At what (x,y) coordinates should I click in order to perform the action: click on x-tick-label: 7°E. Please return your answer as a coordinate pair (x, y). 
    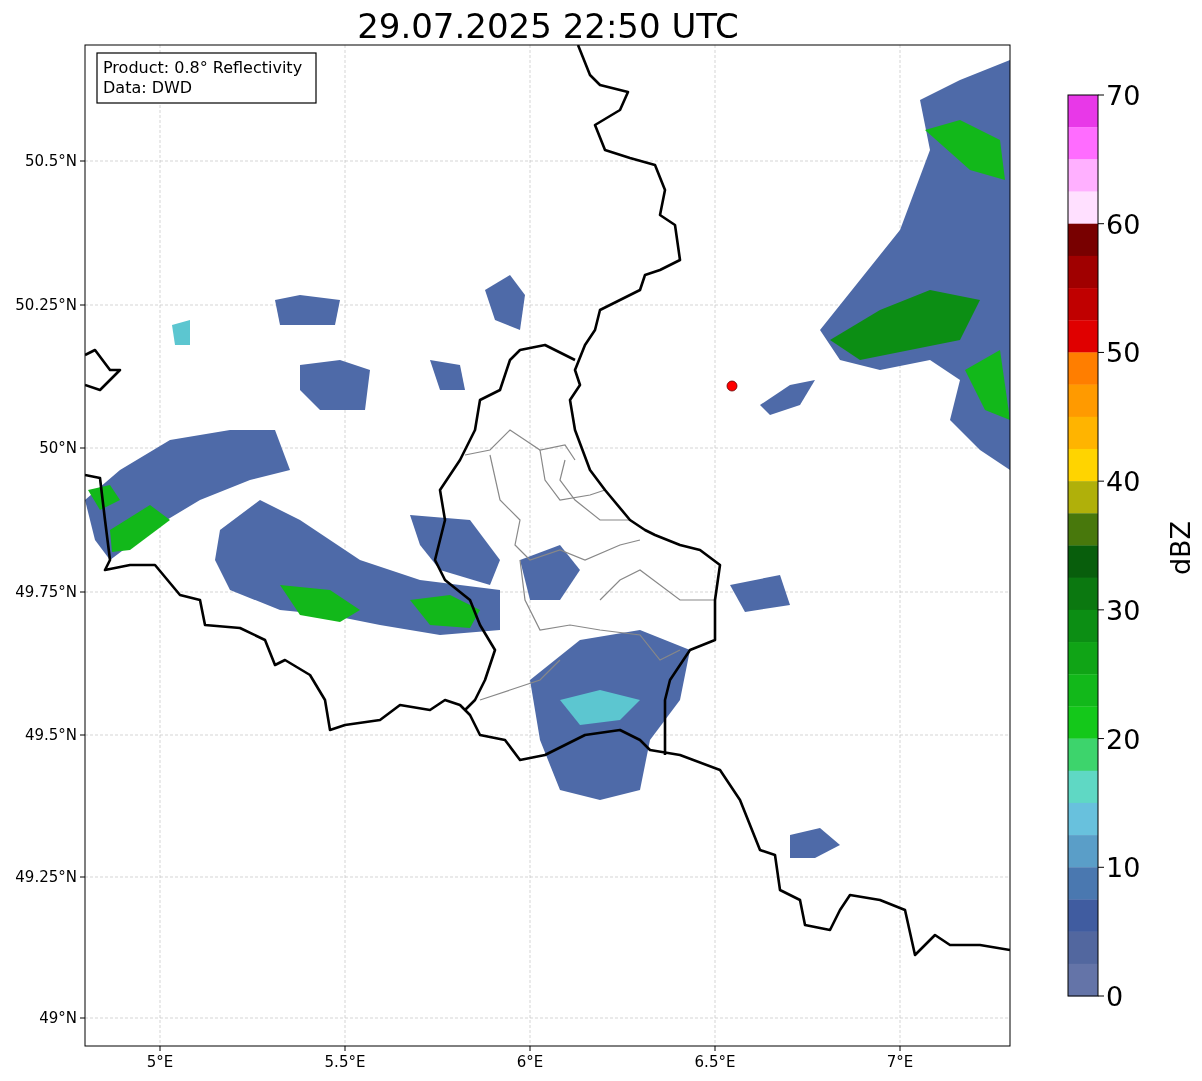
    Looking at the image, I should click on (900, 1062).